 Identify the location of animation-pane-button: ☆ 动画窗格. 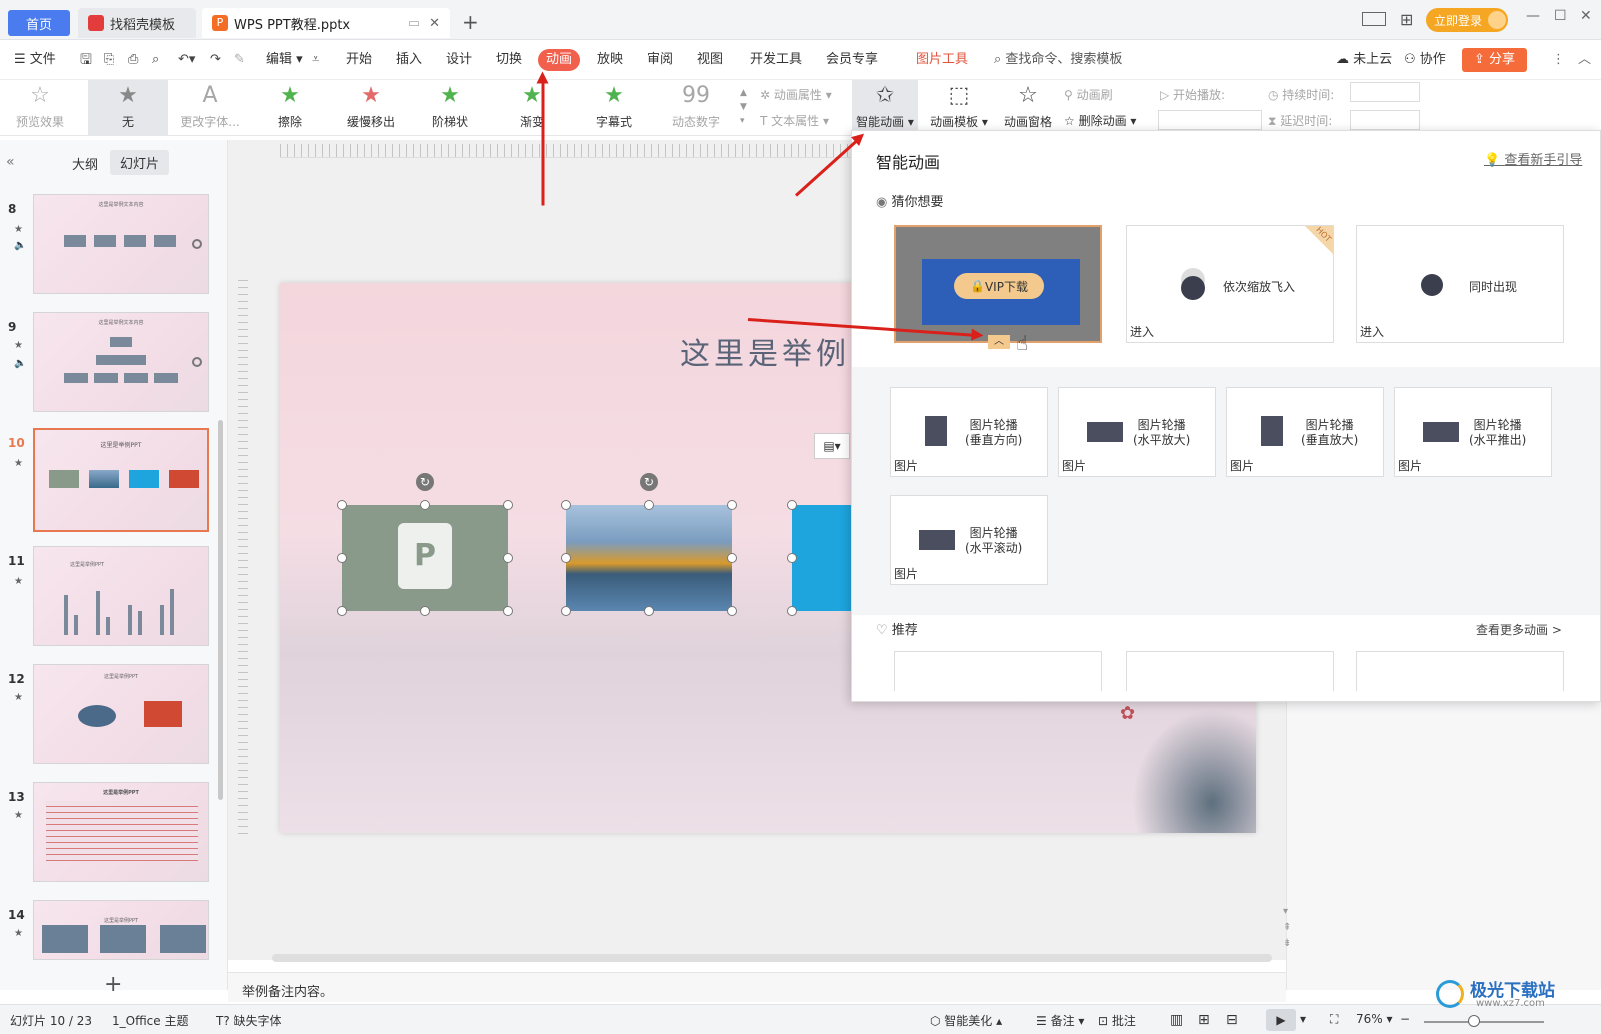
(1028, 108).